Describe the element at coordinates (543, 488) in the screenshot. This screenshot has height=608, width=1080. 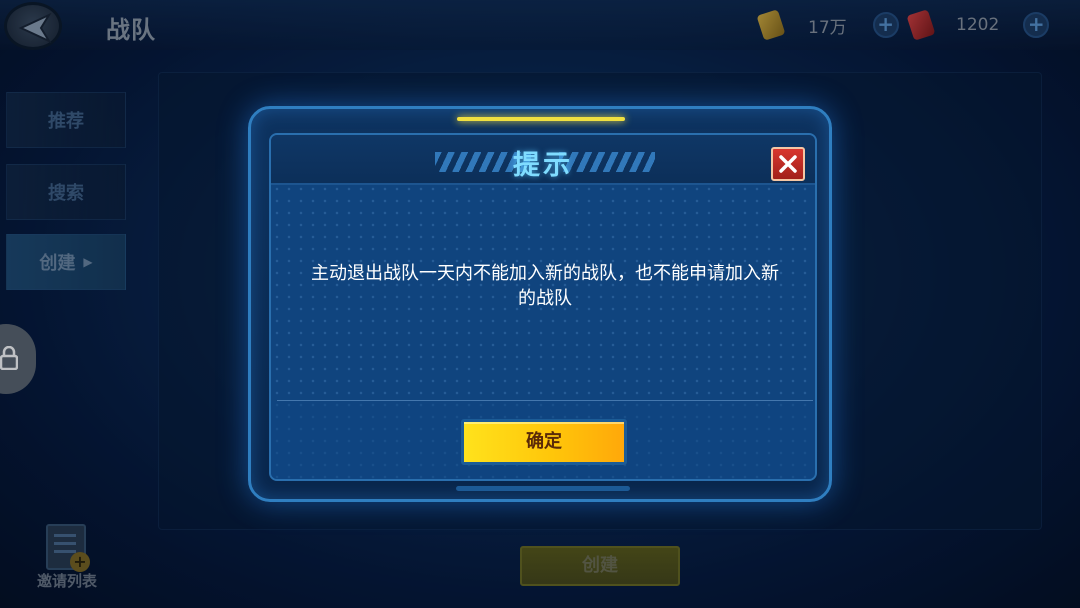
I see `frame-notch` at that location.